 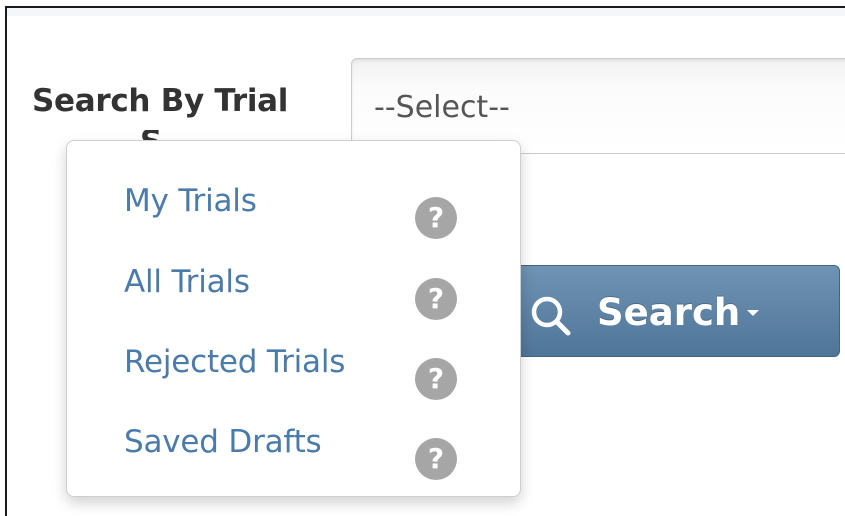 I want to click on search-button: Search, so click(x=655, y=311).